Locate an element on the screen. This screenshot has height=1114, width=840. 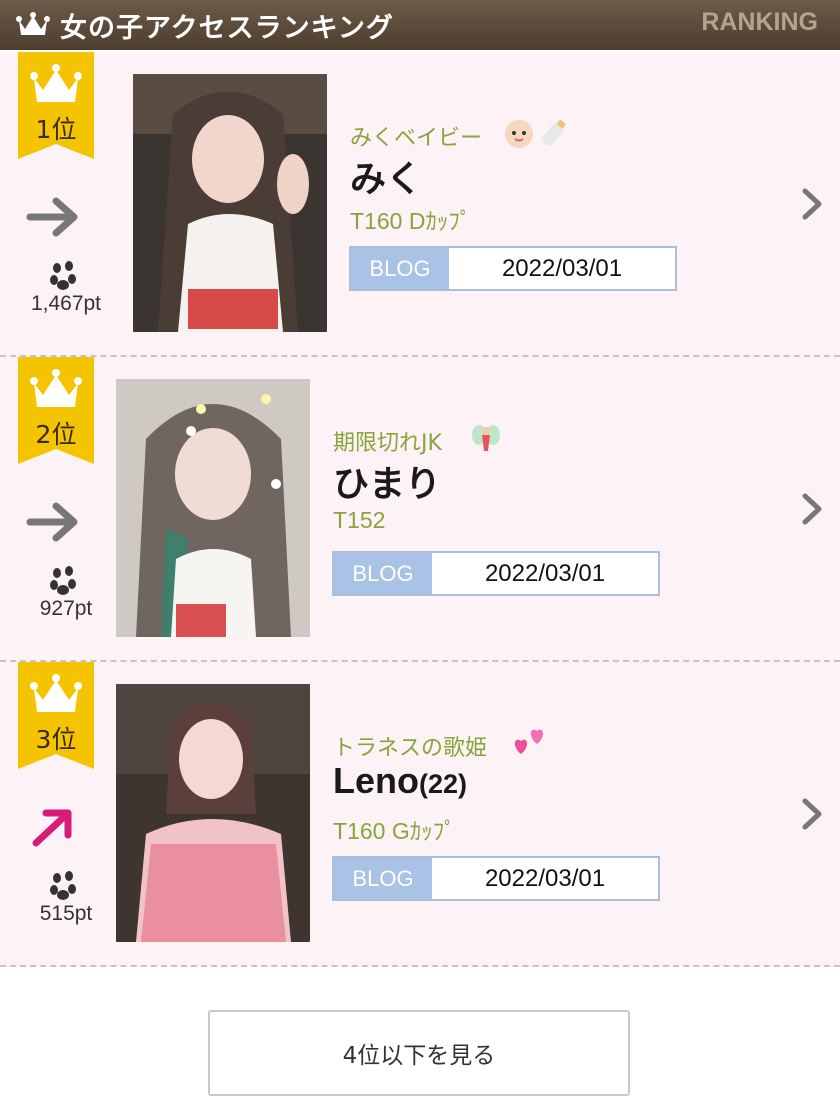
catch-copy: トラネスの歌姫 is located at coordinates (410, 748).